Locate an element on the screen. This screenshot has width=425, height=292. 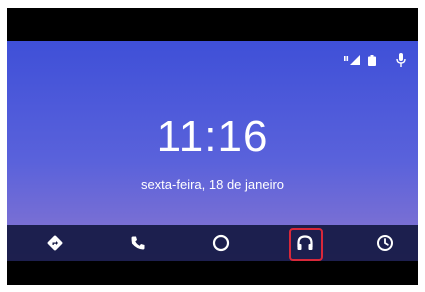
nav-home-button is located at coordinates (221, 243).